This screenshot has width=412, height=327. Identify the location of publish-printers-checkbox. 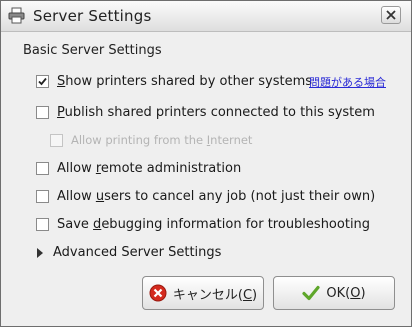
(42, 112).